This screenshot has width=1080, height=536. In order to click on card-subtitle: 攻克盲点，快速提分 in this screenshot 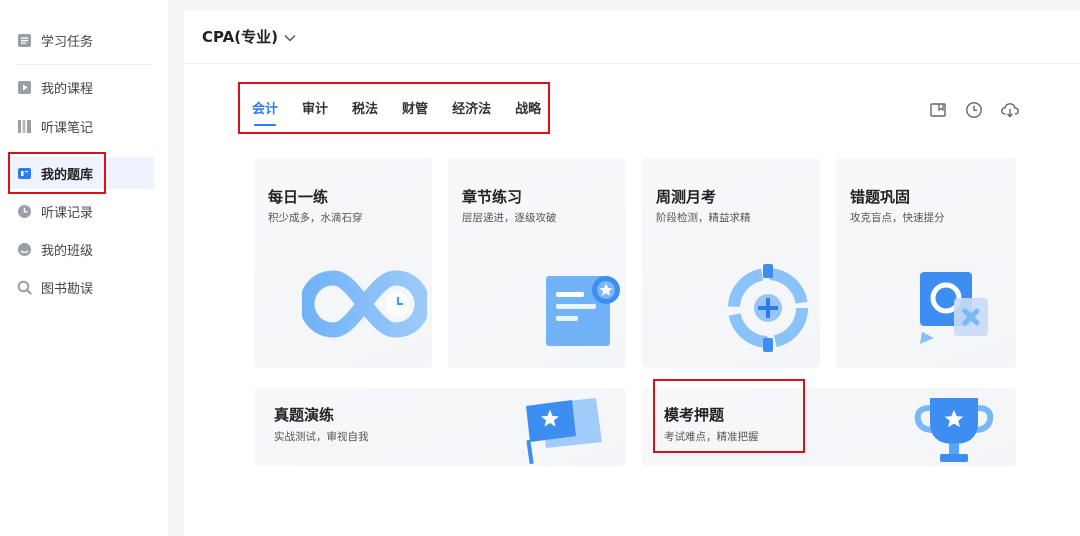, I will do `click(897, 218)`.